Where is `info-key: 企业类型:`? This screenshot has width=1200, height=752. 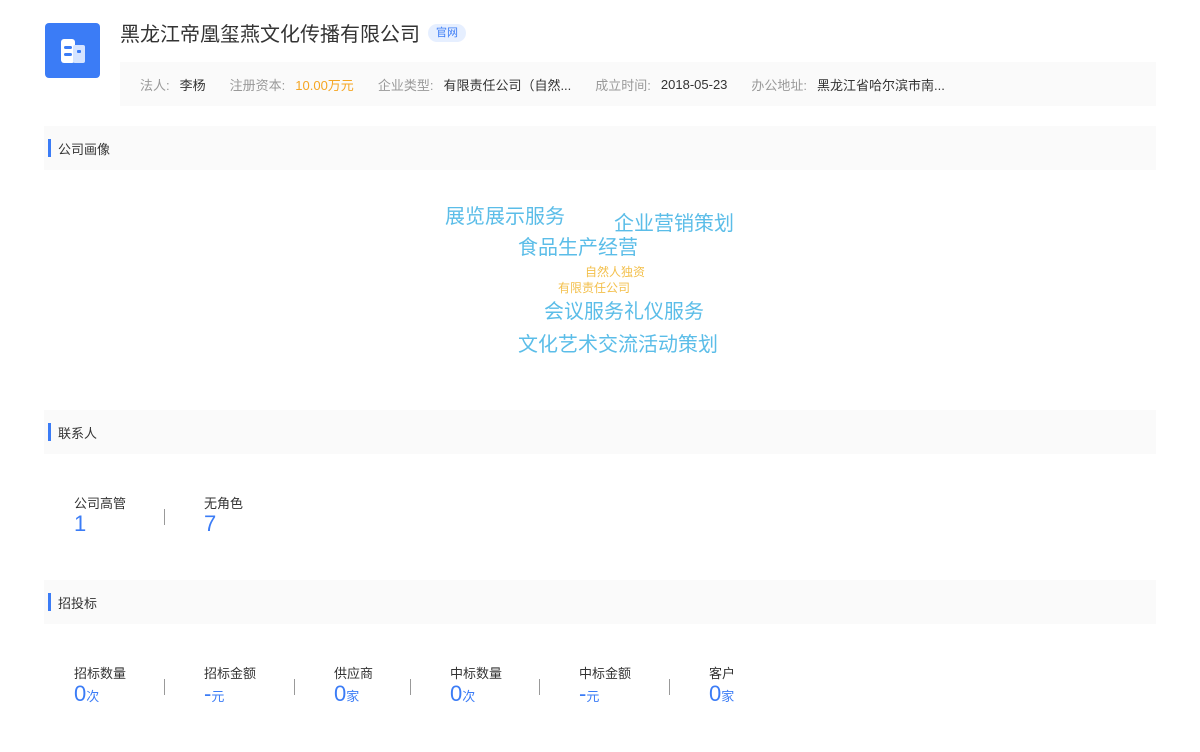 info-key: 企业类型: is located at coordinates (405, 85).